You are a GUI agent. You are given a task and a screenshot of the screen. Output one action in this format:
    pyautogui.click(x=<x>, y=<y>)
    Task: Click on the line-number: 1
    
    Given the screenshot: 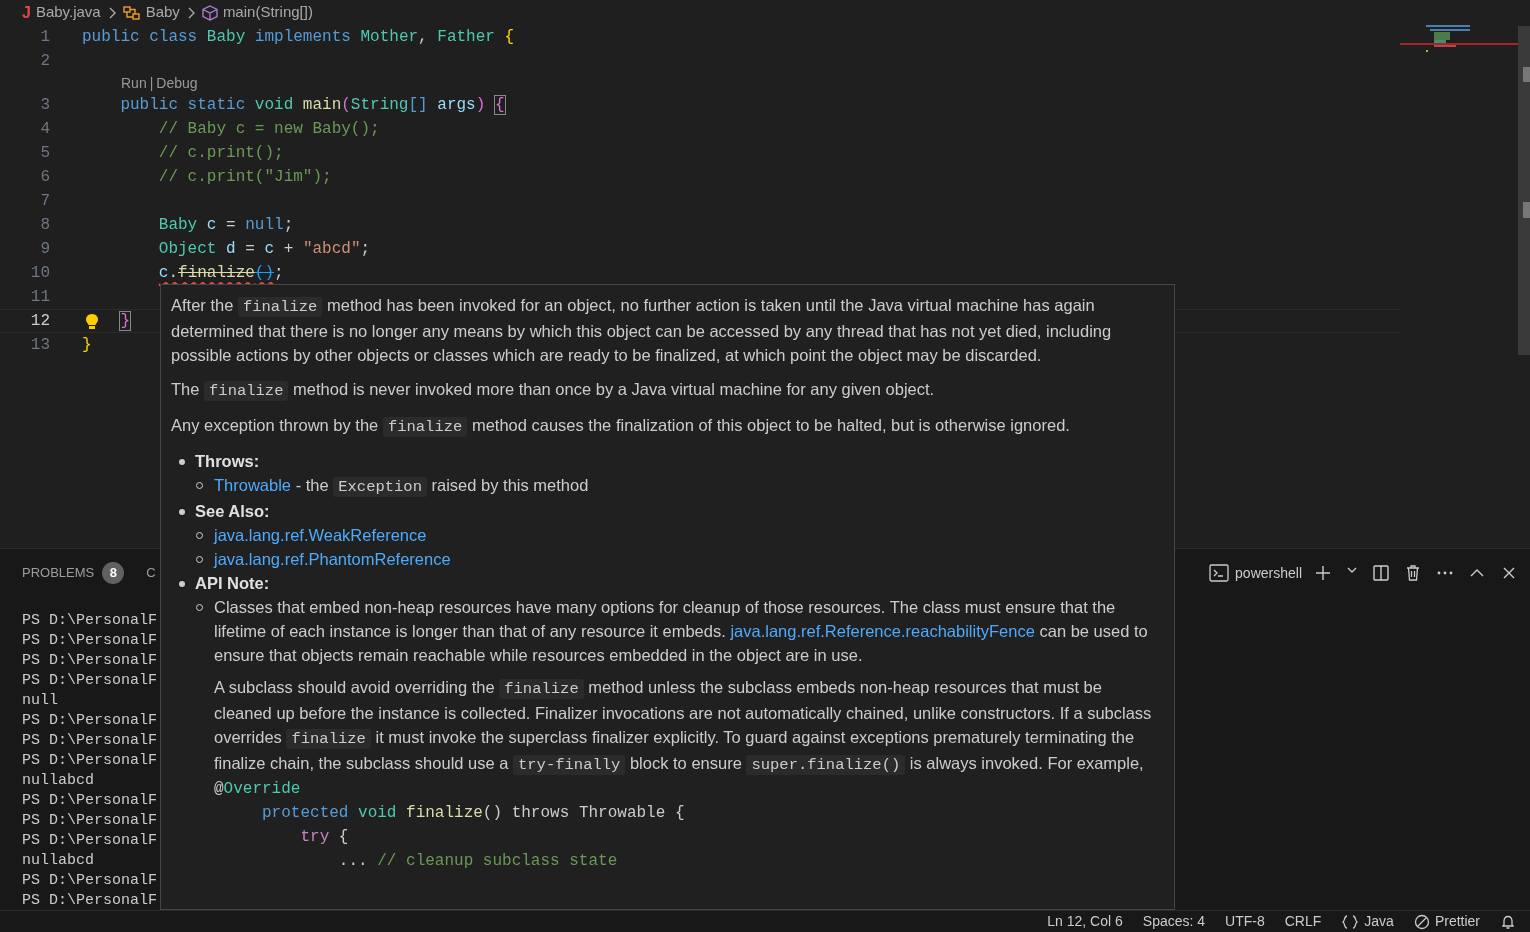 What is the action you would take?
    pyautogui.click(x=44, y=37)
    